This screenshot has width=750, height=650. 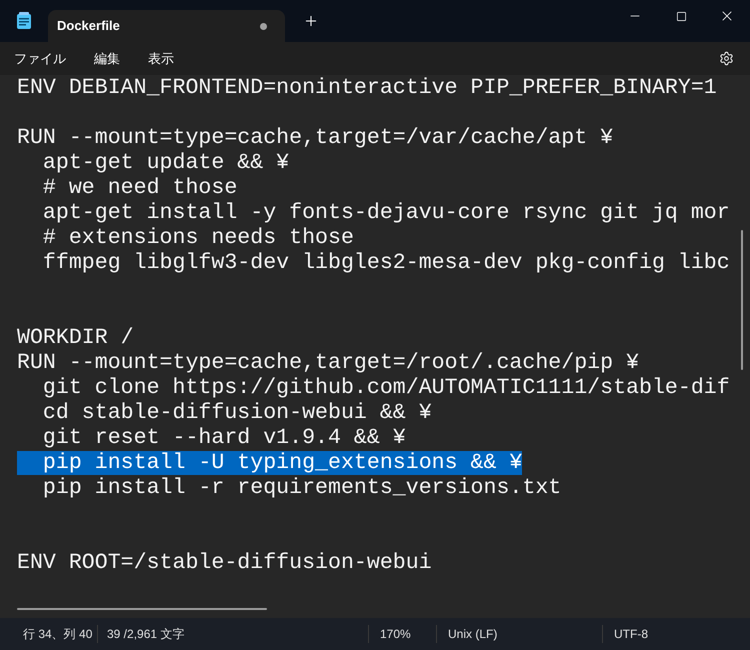 I want to click on code-line: pip install -r requirements_versions.txt, so click(x=302, y=488).